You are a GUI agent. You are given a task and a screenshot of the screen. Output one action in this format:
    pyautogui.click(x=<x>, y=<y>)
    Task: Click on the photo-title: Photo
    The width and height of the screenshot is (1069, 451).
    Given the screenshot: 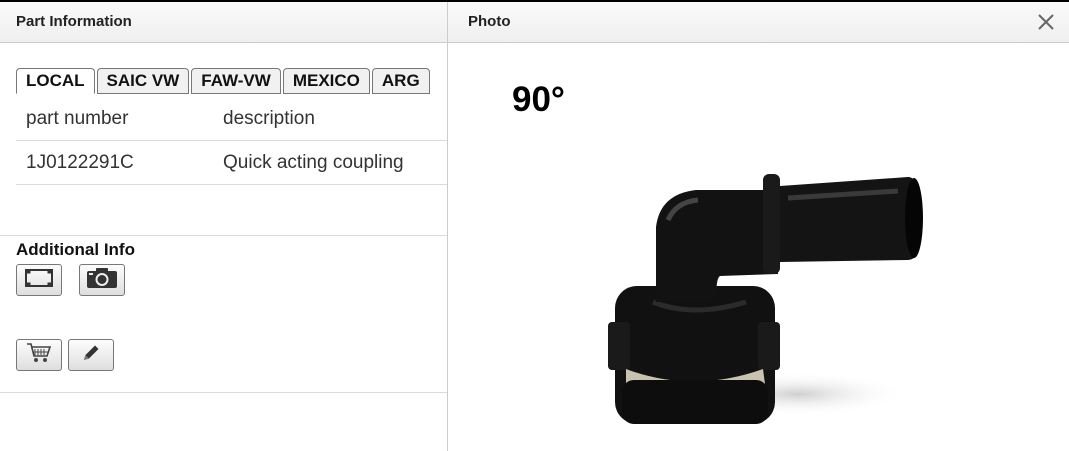 What is the action you would take?
    pyautogui.click(x=489, y=21)
    